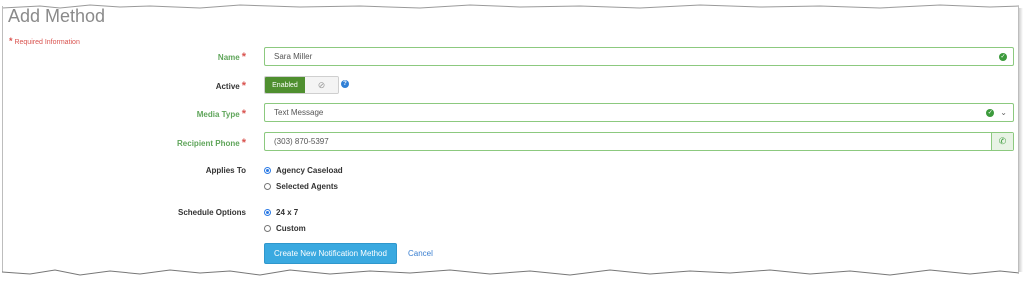 The image size is (1024, 286). Describe the element at coordinates (227, 86) in the screenshot. I see `active-label-text: Active` at that location.